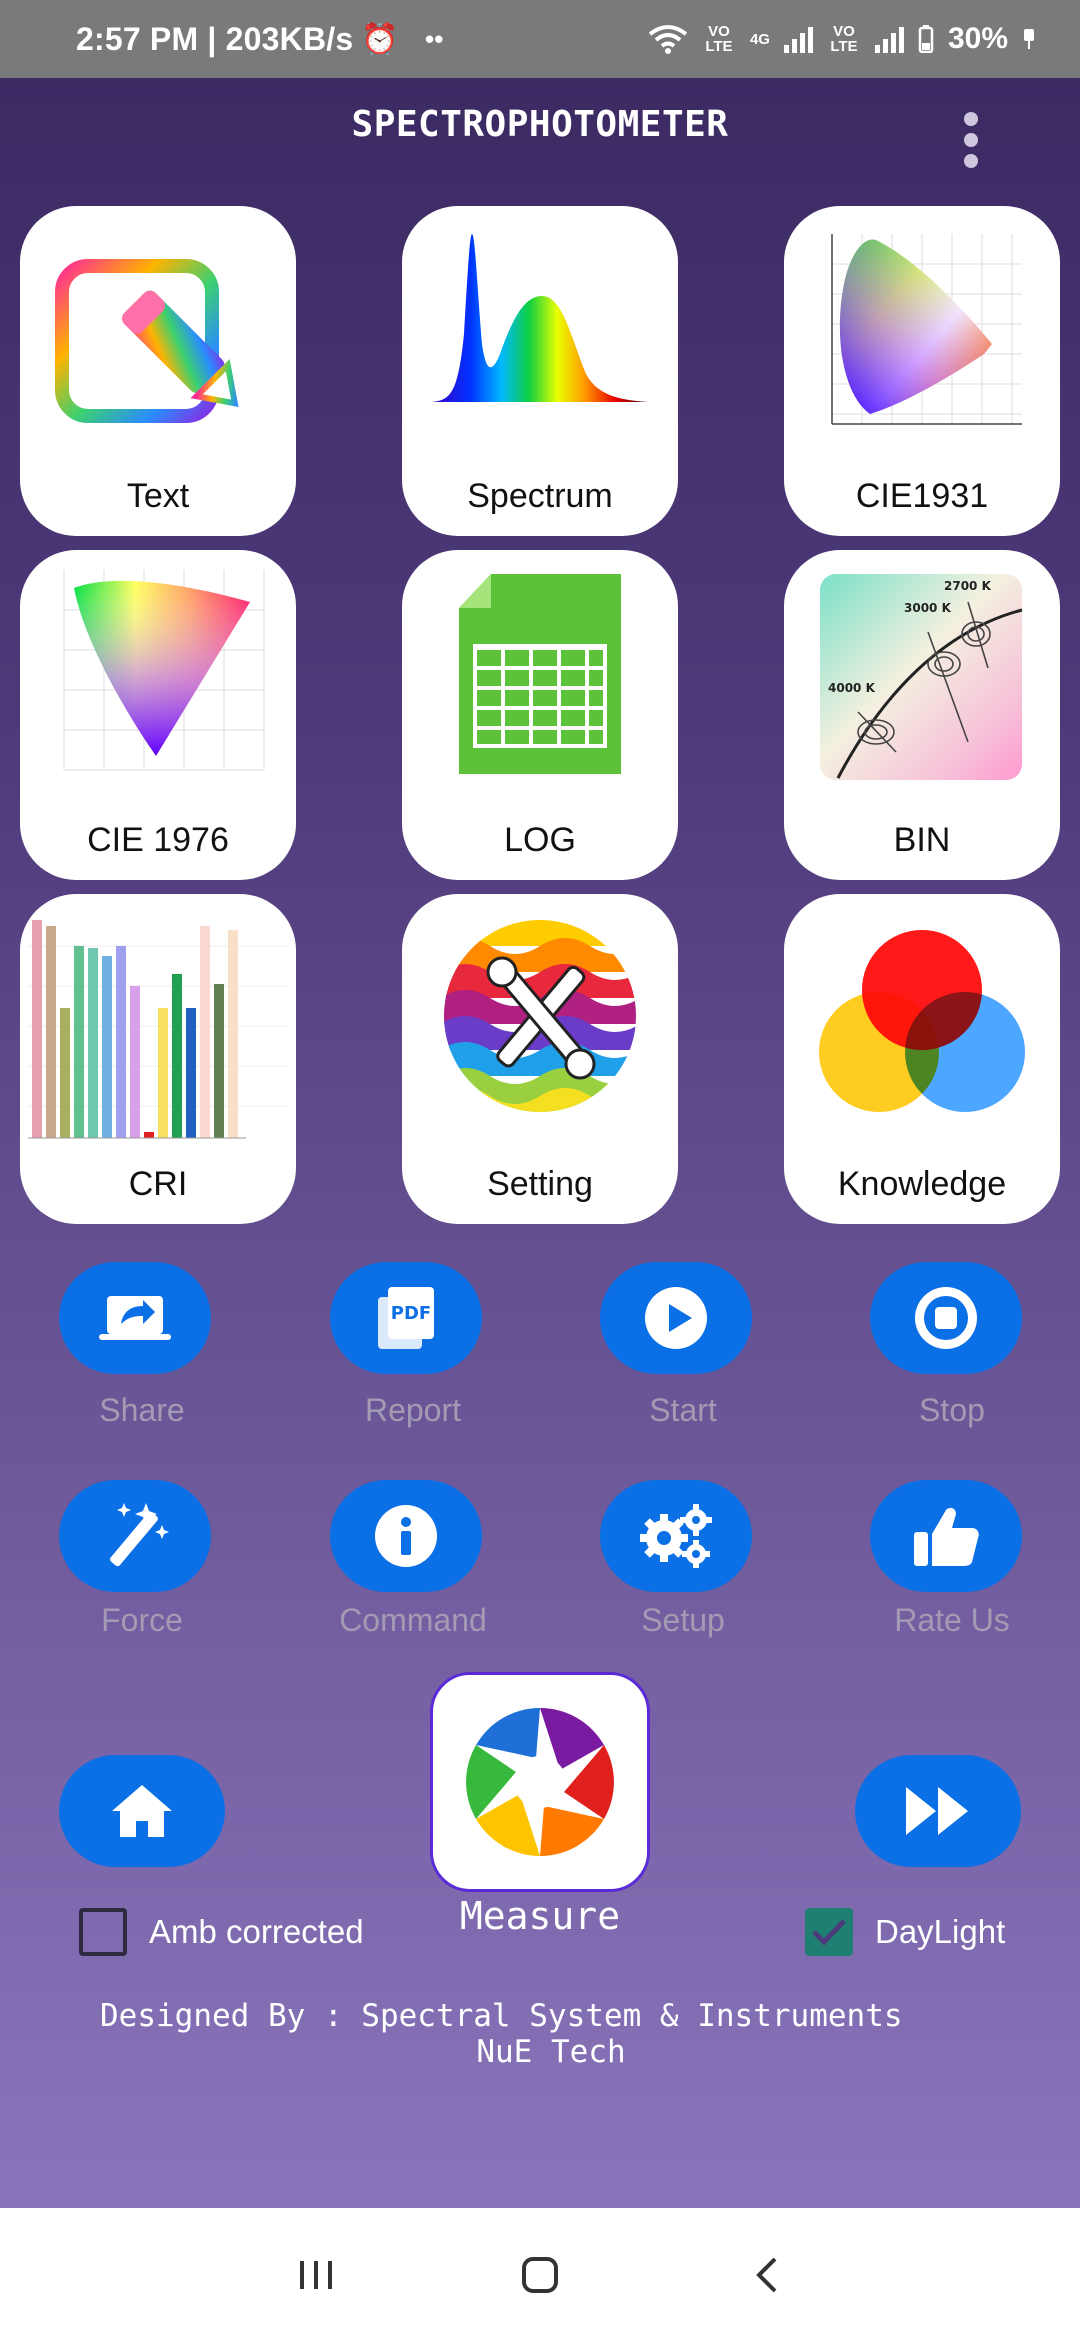  I want to click on start-label: Start, so click(683, 1410).